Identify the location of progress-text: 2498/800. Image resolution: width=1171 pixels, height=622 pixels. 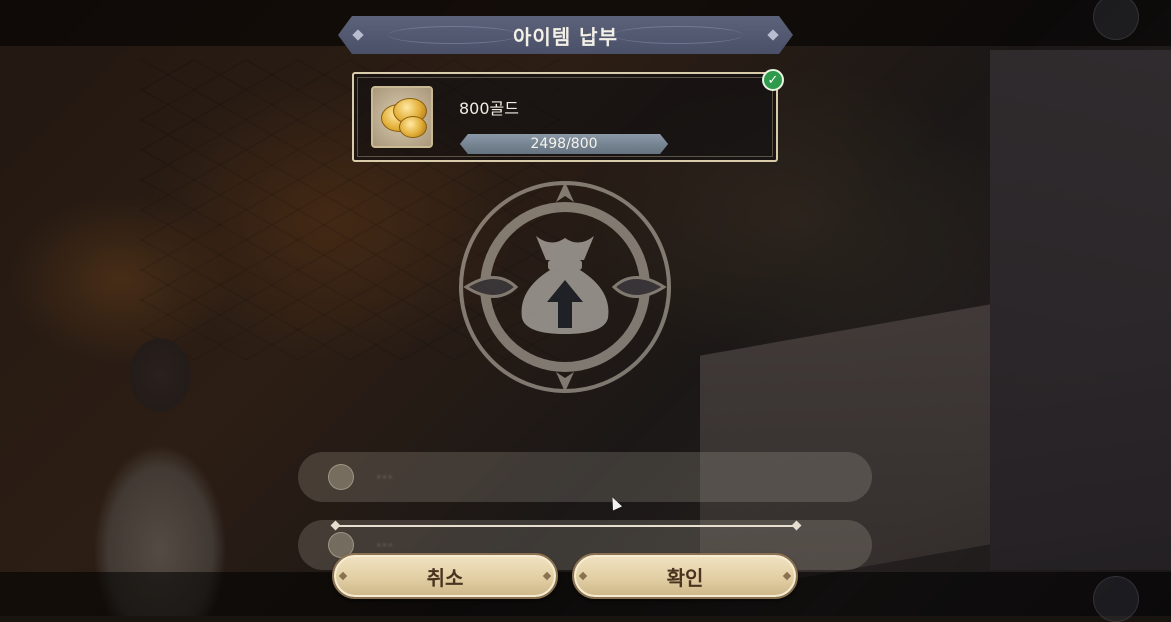
(564, 144).